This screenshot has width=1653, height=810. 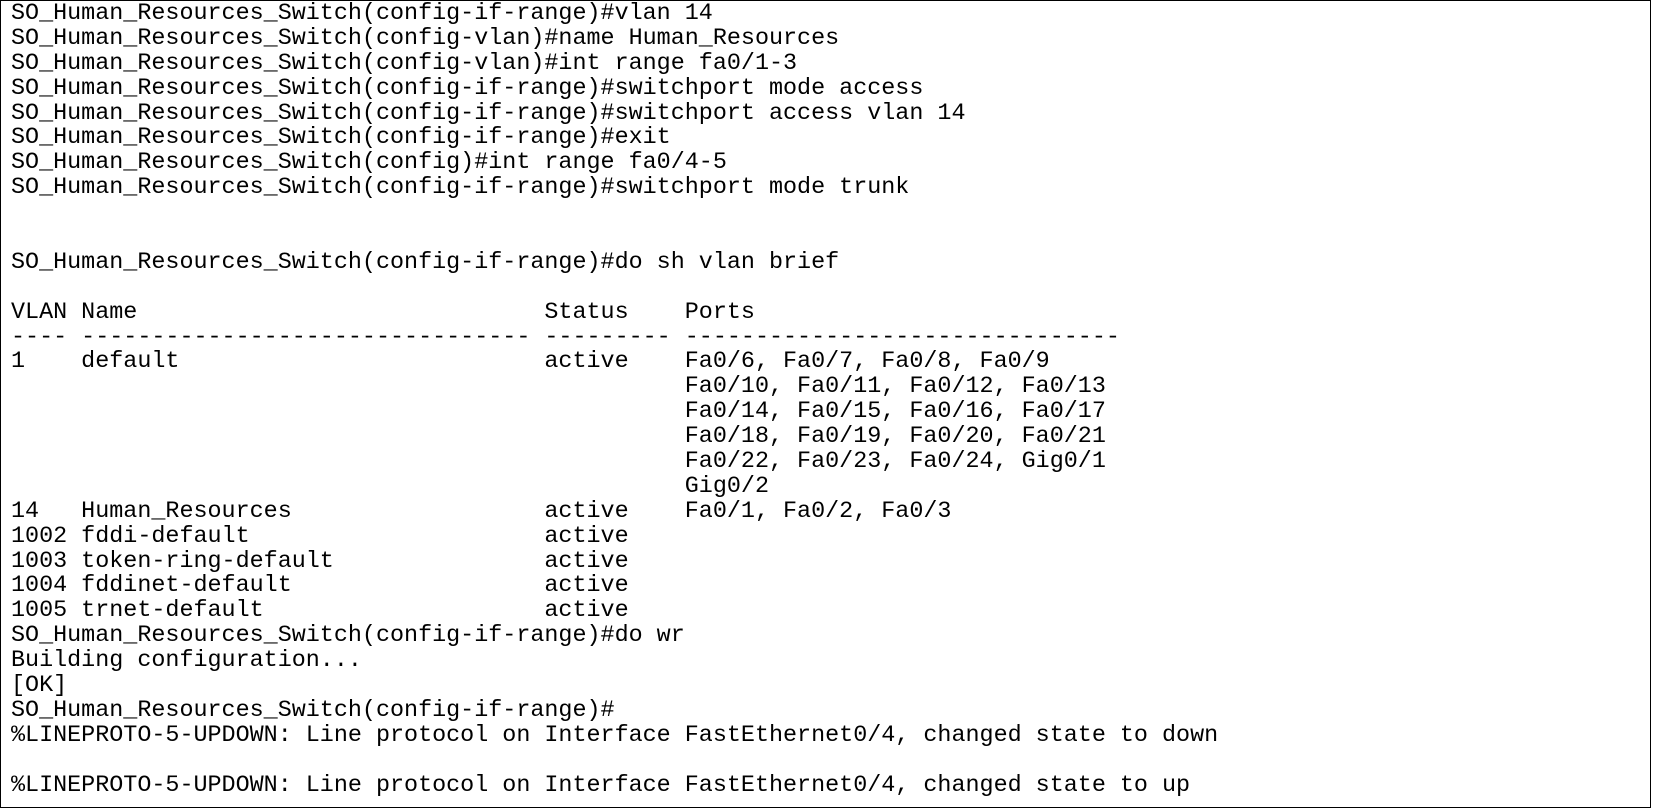 I want to click on vlan-table-row: 1003 token-ring-default active, so click(x=320, y=561).